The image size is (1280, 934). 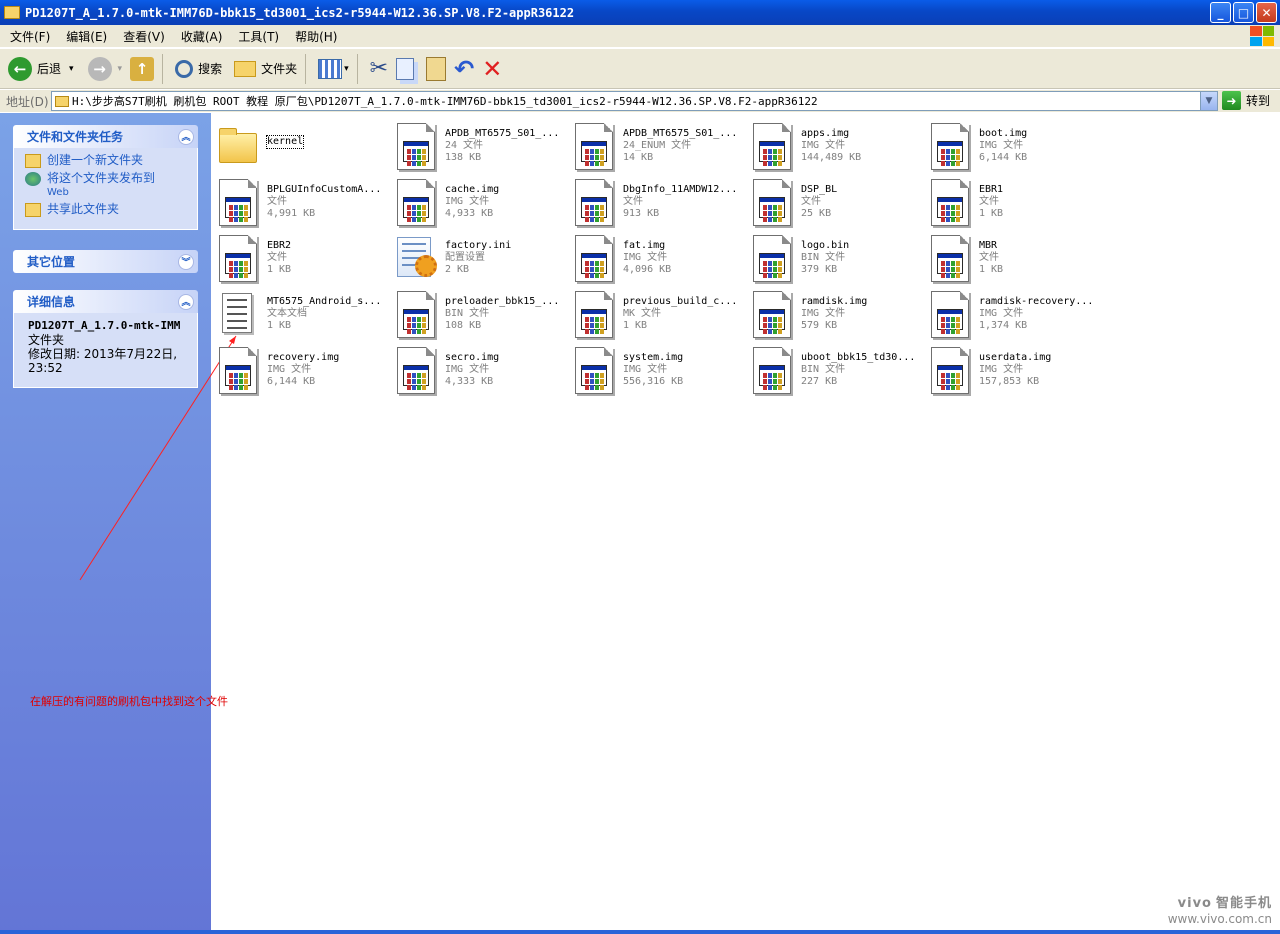 I want to click on file-size: 379 KB, so click(x=819, y=269).